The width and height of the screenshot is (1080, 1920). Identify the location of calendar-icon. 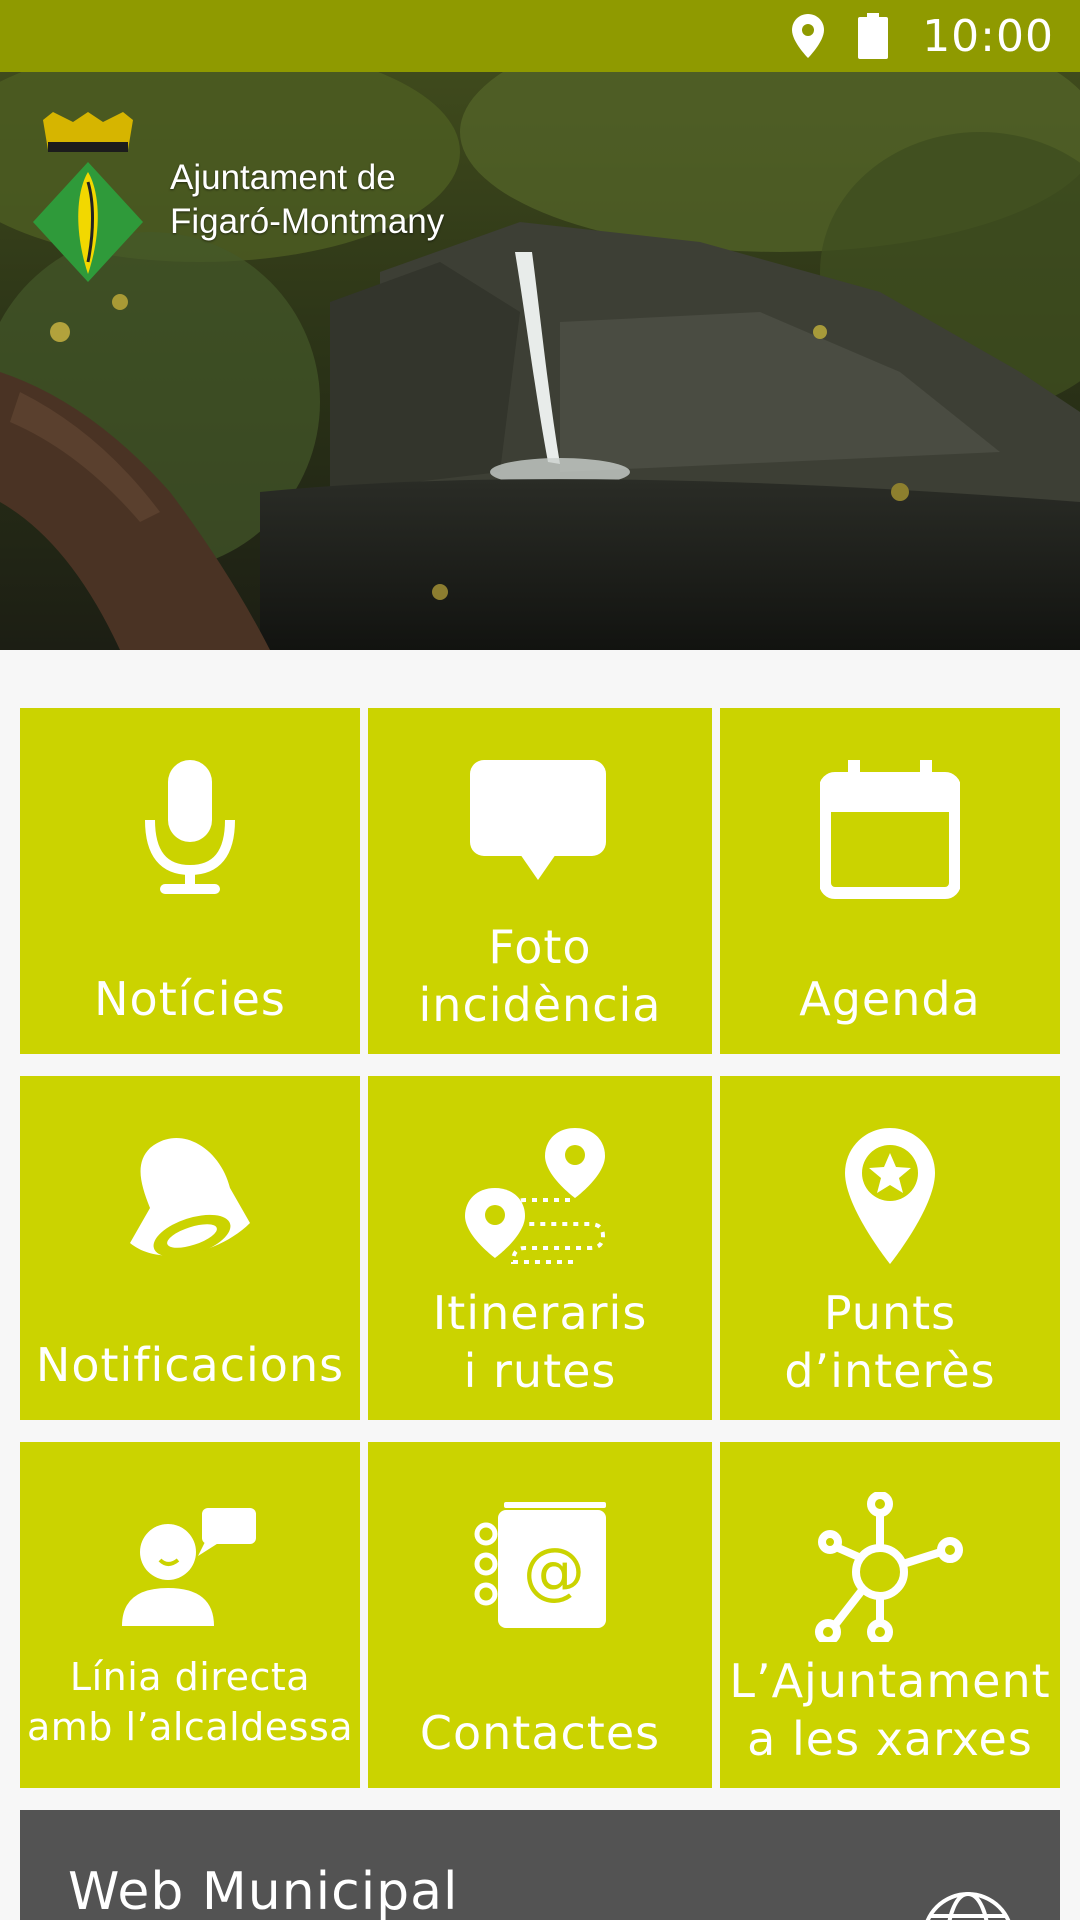
(890, 835).